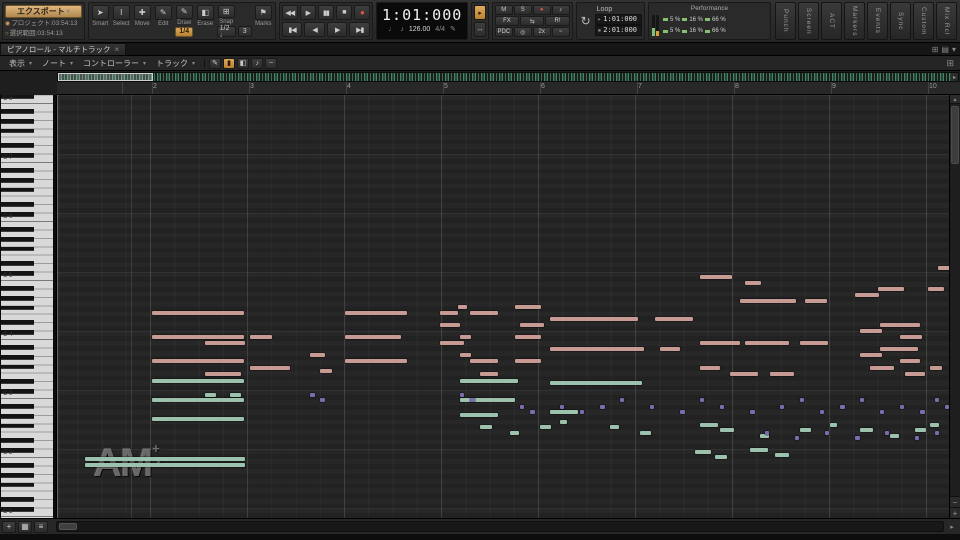 This screenshot has height=540, width=960. What do you see at coordinates (935, 49) in the screenshot?
I see `grid-view-icon: ⊞` at bounding box center [935, 49].